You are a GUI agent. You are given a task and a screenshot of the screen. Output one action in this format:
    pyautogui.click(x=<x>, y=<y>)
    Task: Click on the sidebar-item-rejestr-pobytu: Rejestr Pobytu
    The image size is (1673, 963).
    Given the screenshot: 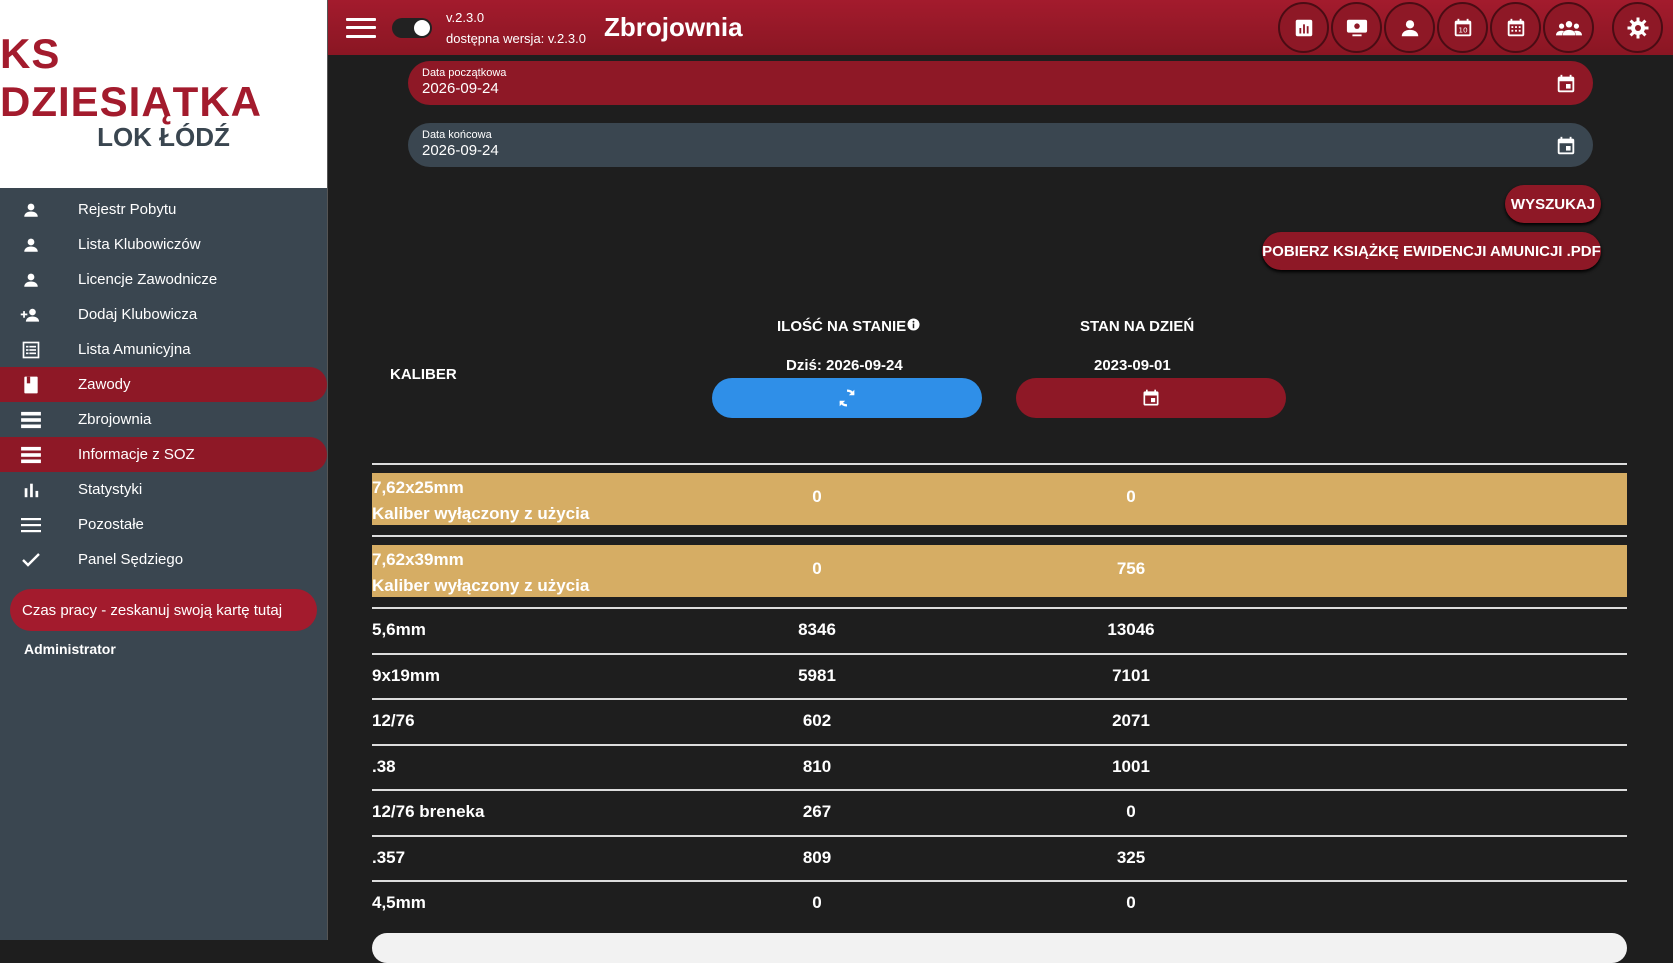 What is the action you would take?
    pyautogui.click(x=163, y=209)
    